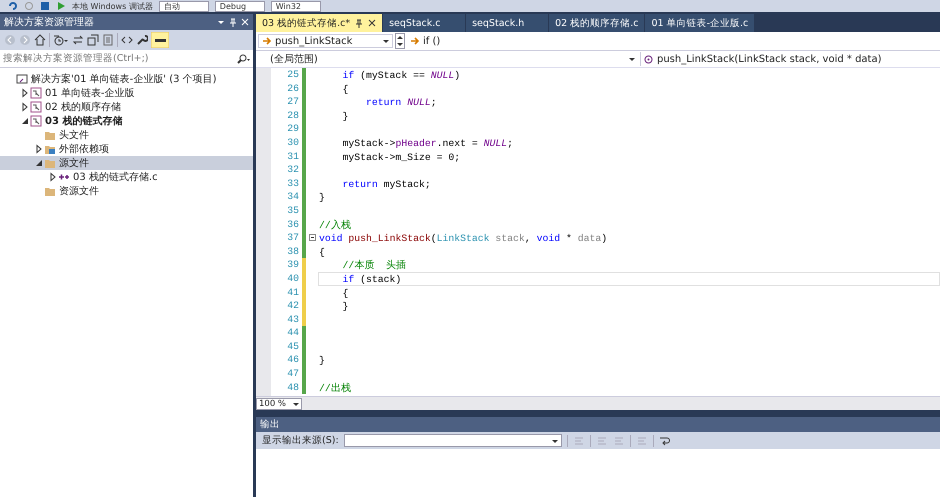 This screenshot has width=940, height=497. What do you see at coordinates (13, 6) in the screenshot?
I see `undo-icon` at bounding box center [13, 6].